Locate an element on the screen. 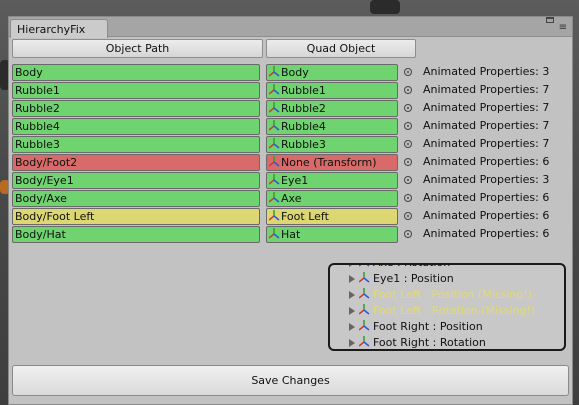 The image size is (579, 405). quad-object-label: Foot Left is located at coordinates (305, 216).